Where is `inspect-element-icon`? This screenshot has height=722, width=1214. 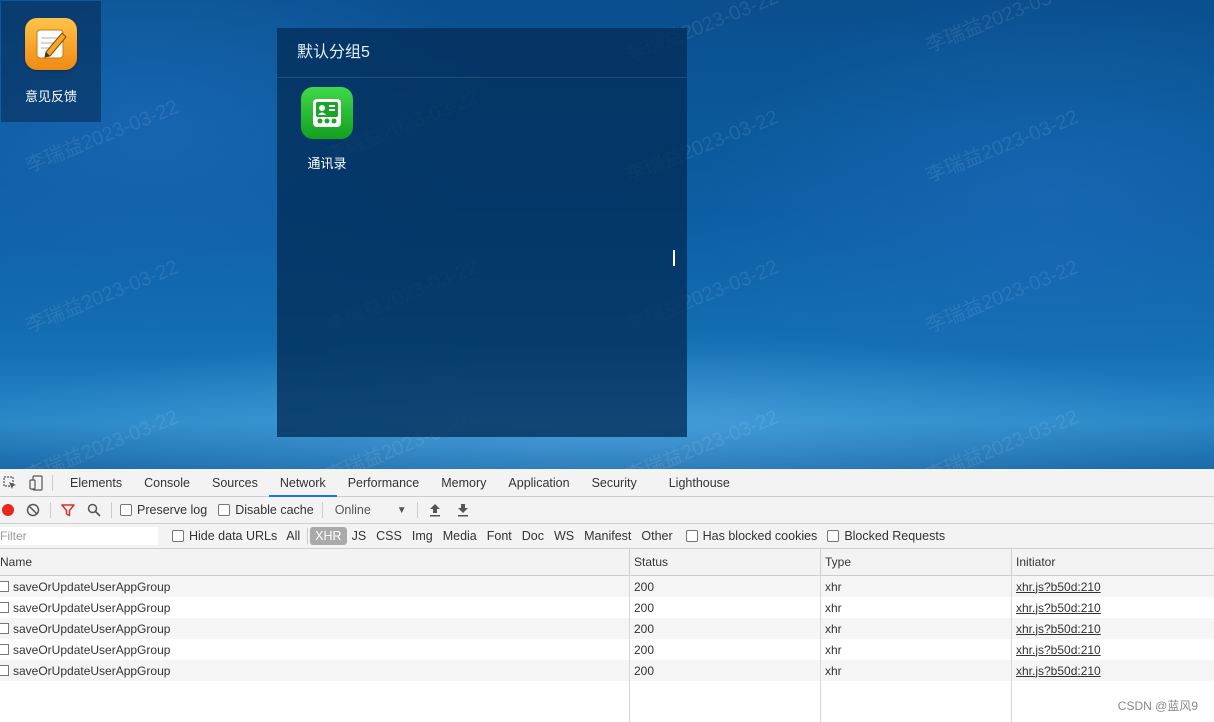 inspect-element-icon is located at coordinates (10, 483).